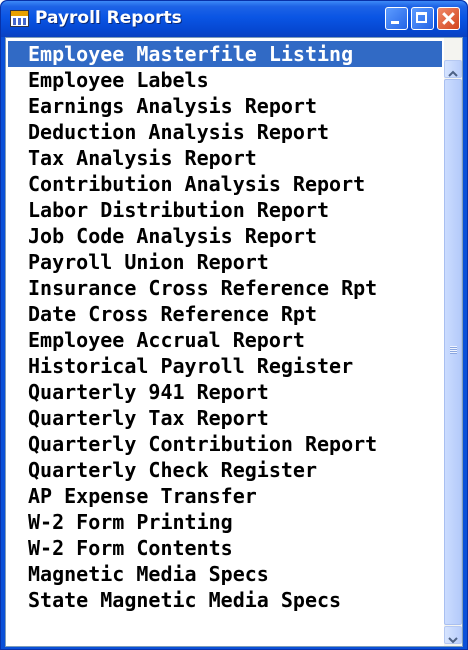  What do you see at coordinates (225, 184) in the screenshot?
I see `report-list-item: Contribution Analysis Report` at bounding box center [225, 184].